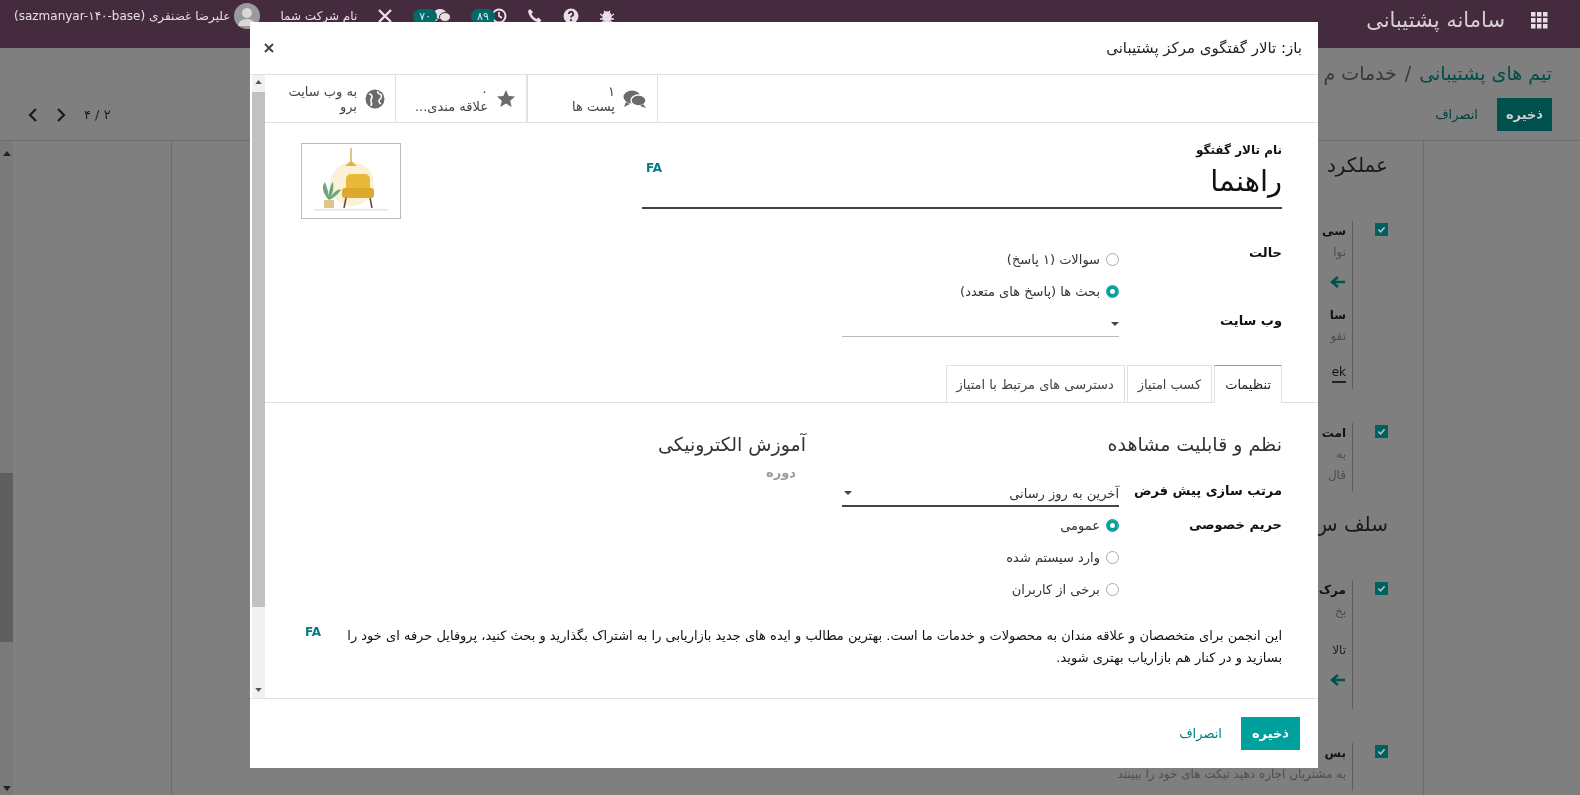 This screenshot has width=1580, height=795. I want to click on help-icon, so click(570, 16).